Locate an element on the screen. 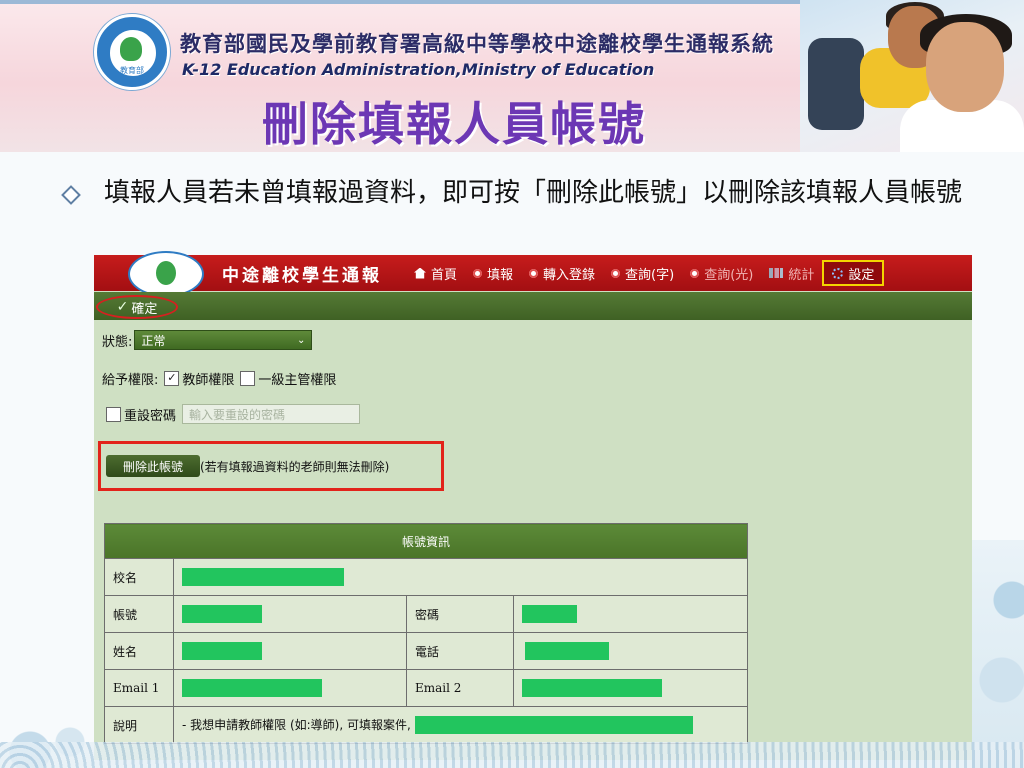 The image size is (1024, 768). table-row: 帳號 密碼 is located at coordinates (426, 614).